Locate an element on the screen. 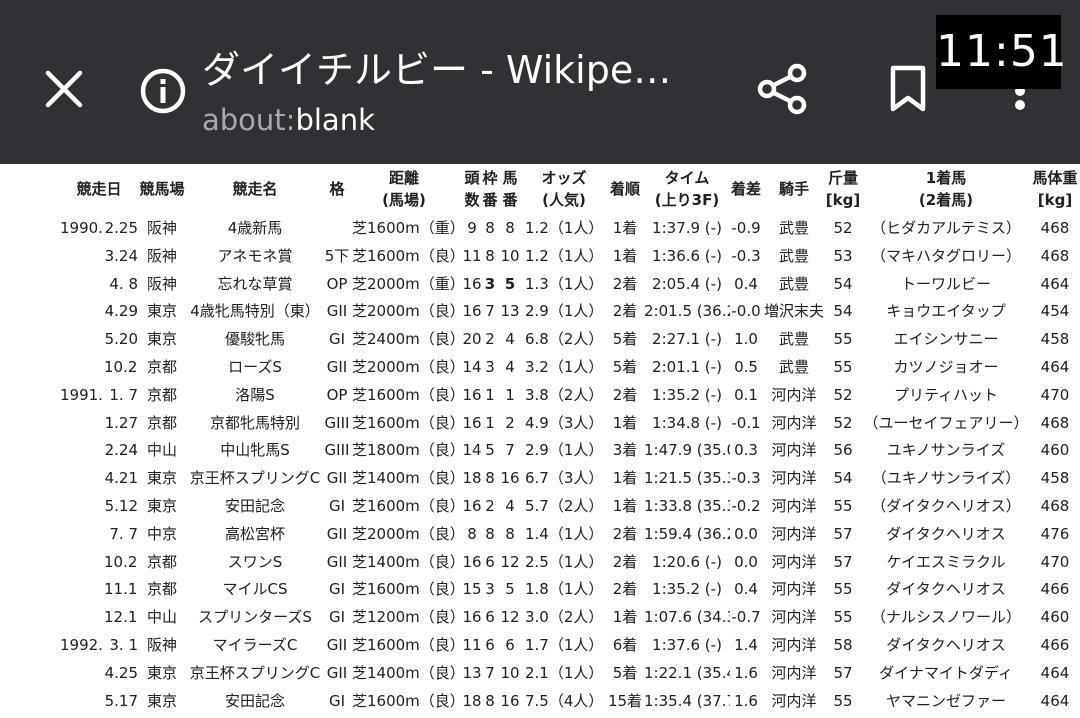 This screenshot has width=1080, height=718. race-date: 4. 8 is located at coordinates (99, 284).